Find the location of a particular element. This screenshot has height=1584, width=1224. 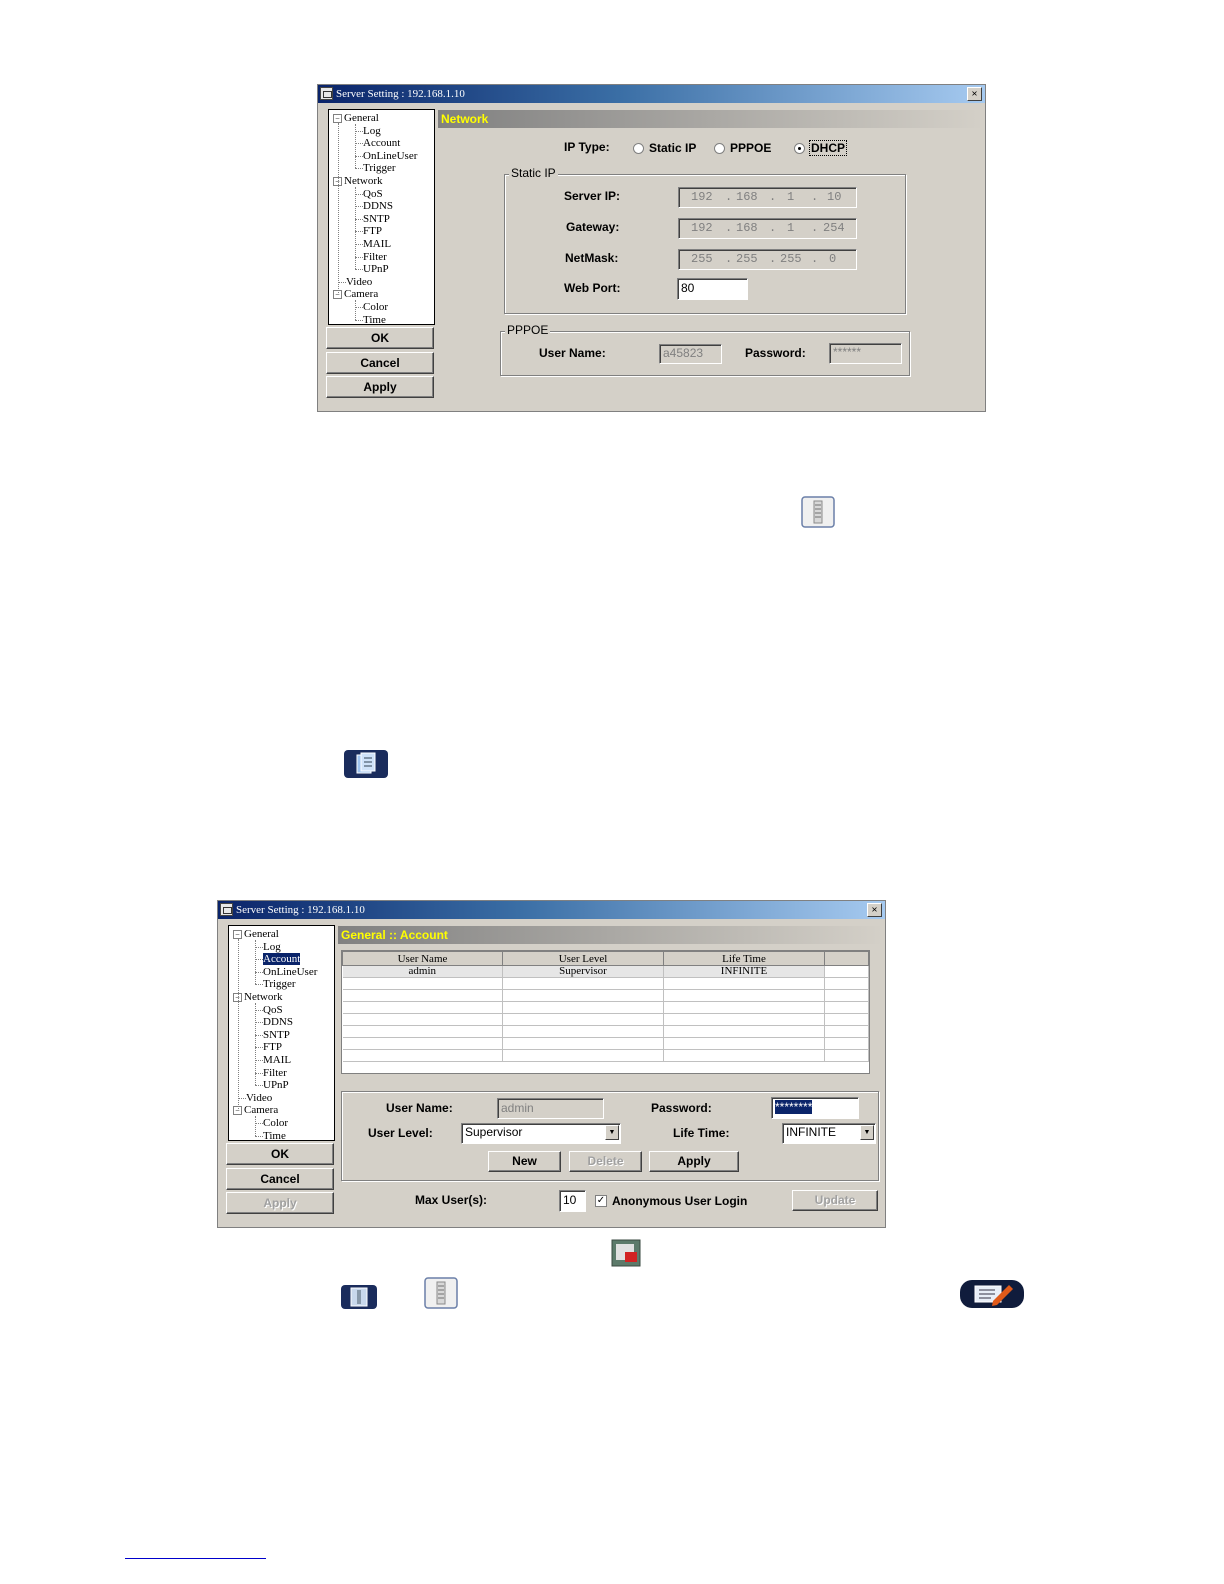

exit-icon is located at coordinates (626, 1253).